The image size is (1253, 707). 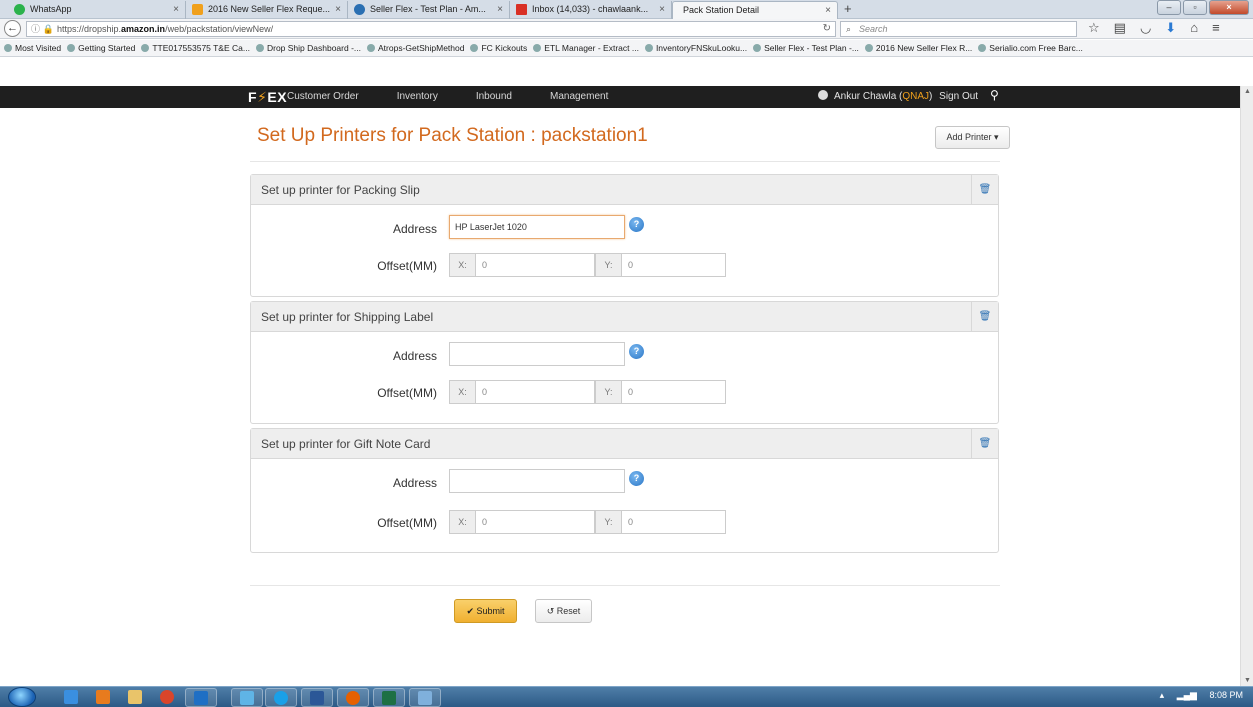 What do you see at coordinates (522, 392) in the screenshot?
I see `shipping-label-offset-x: X: 0` at bounding box center [522, 392].